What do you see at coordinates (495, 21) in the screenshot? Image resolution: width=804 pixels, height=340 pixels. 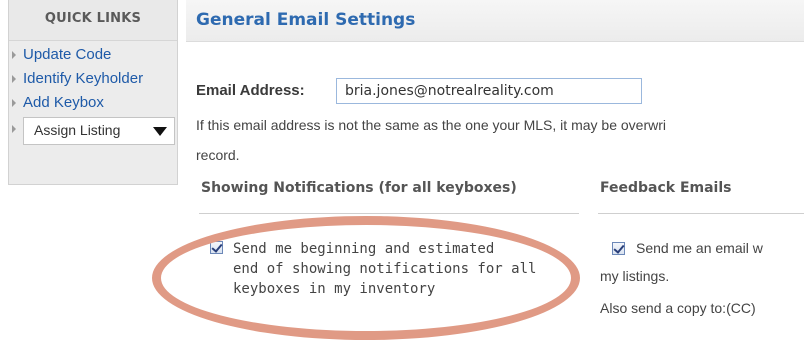 I see `settings-header: General Email Settings` at bounding box center [495, 21].